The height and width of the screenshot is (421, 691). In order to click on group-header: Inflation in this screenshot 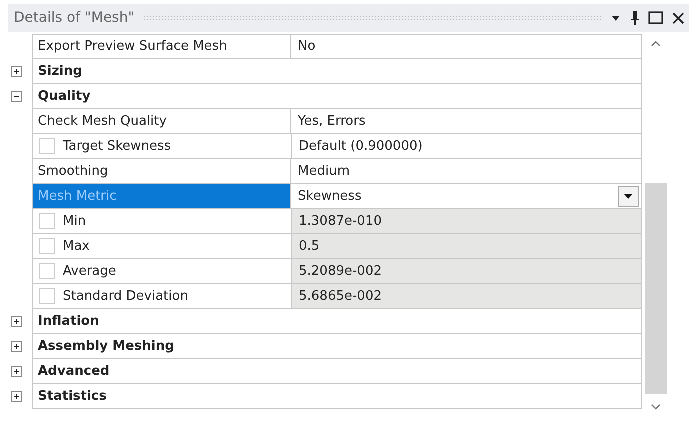, I will do `click(337, 321)`.